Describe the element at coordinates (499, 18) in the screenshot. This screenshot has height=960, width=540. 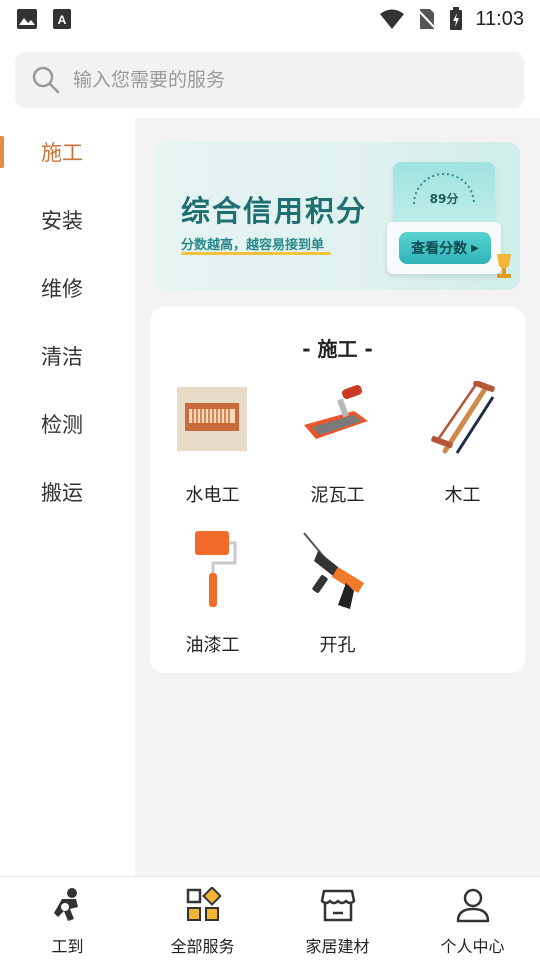
I see `status-time: 11:03` at that location.